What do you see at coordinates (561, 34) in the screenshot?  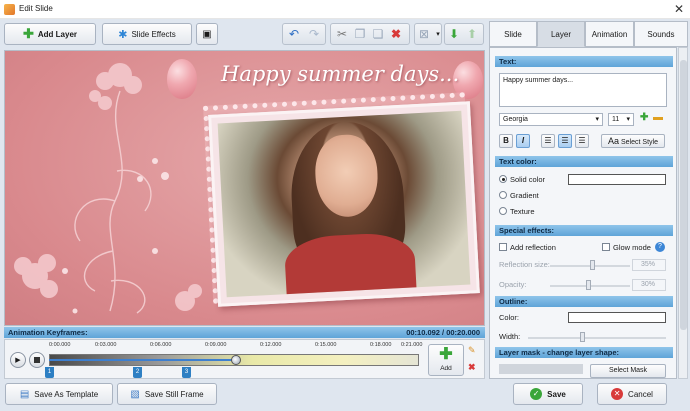 I see `tab-layer: Layer` at bounding box center [561, 34].